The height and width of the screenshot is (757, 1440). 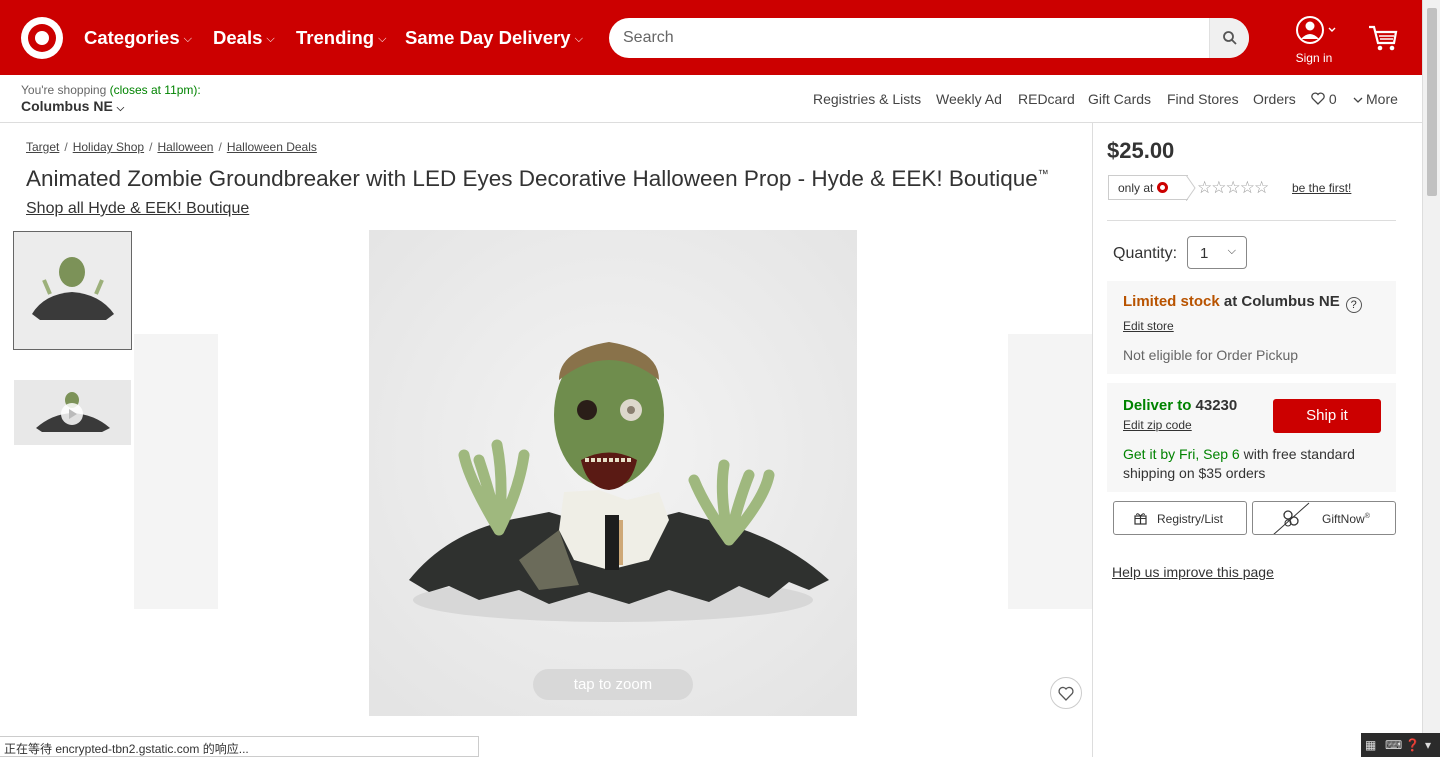 I want to click on cart-icon, so click(x=1383, y=38).